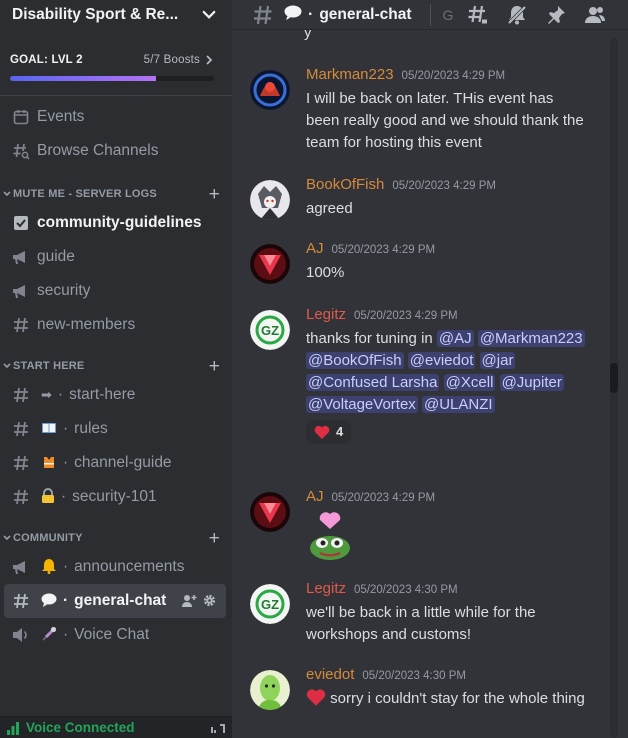 This screenshot has height=738, width=628. I want to click on voice-status-bar: Voice Connected, so click(116, 727).